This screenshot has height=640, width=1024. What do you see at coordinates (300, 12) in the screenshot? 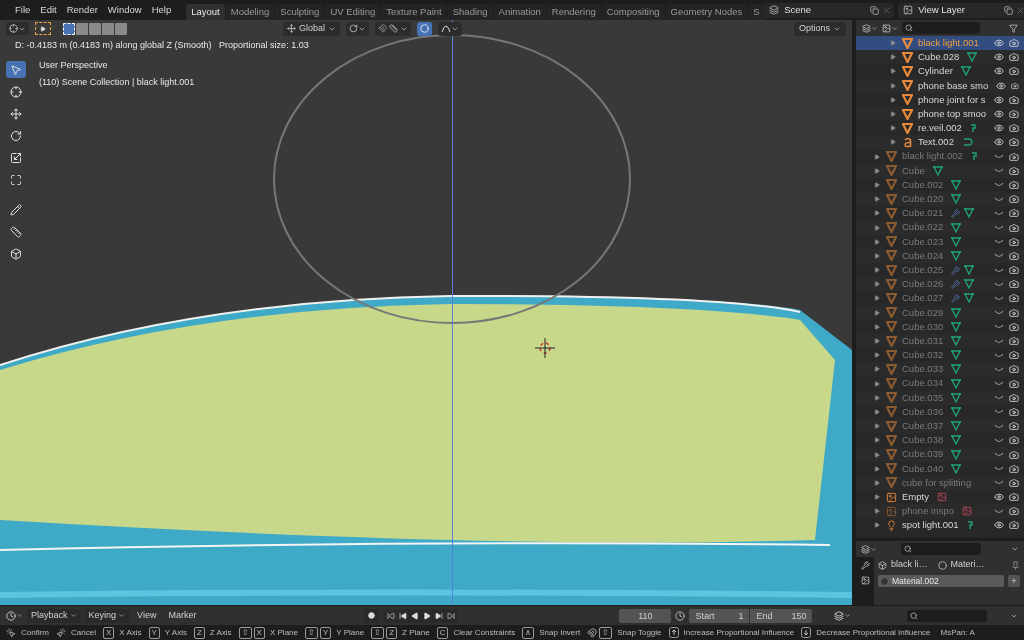
I see `workspace-tab: Sculpting` at bounding box center [300, 12].